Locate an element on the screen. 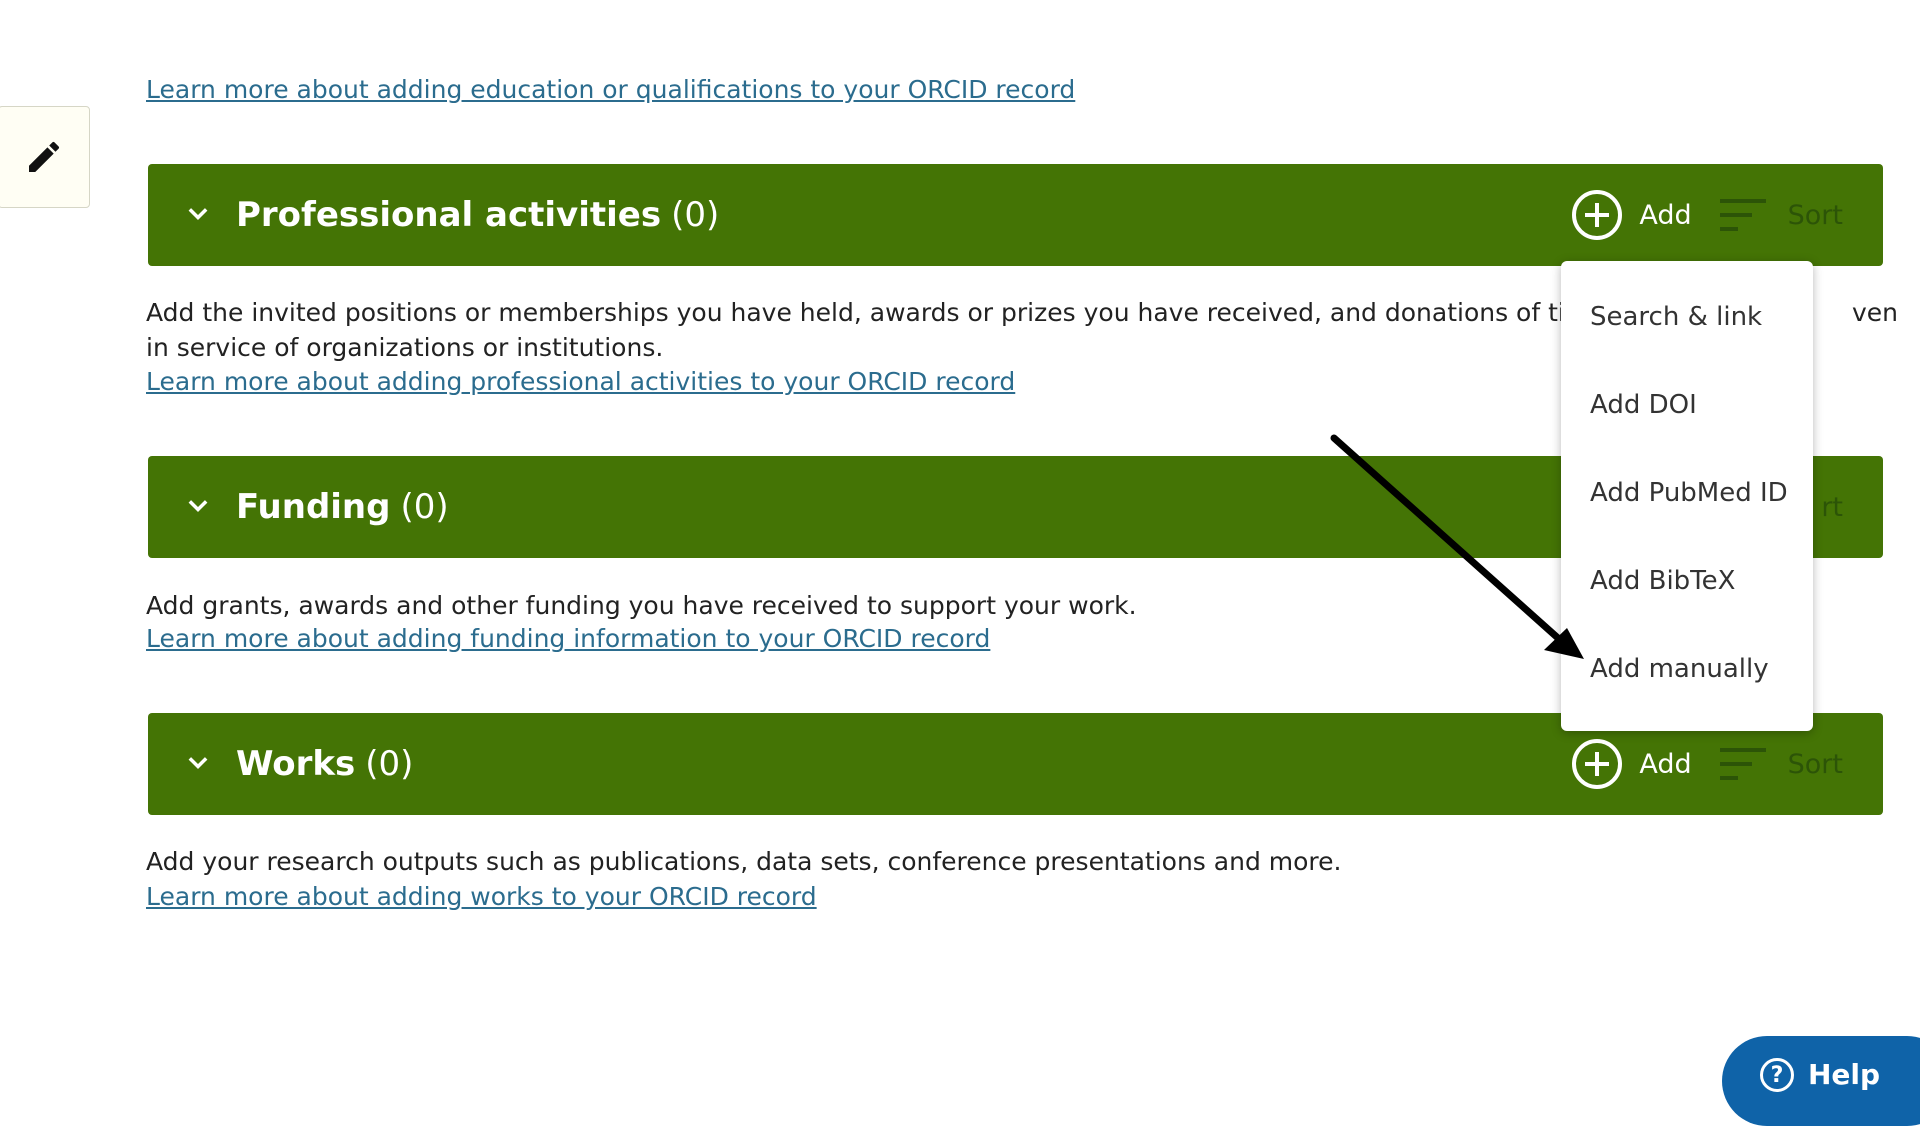  help-button: ? Help is located at coordinates (1821, 1081).